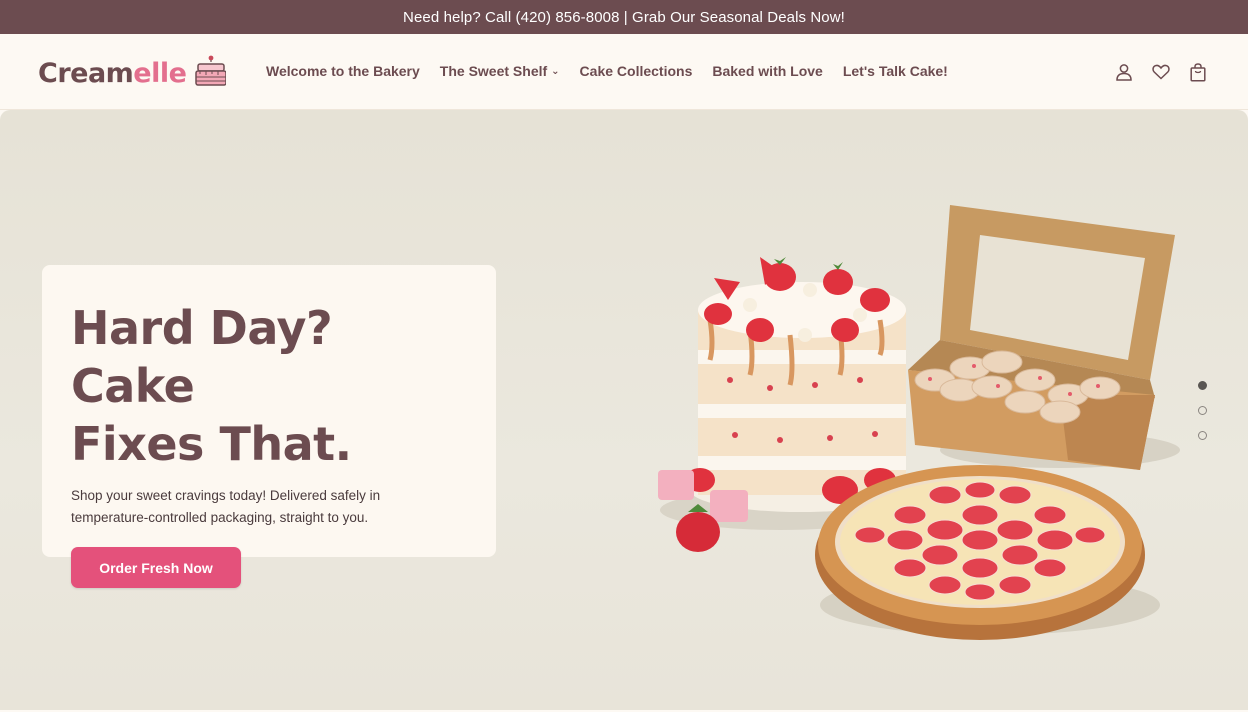 The height and width of the screenshot is (712, 1248). I want to click on wishlist-heart-icon, so click(1161, 72).